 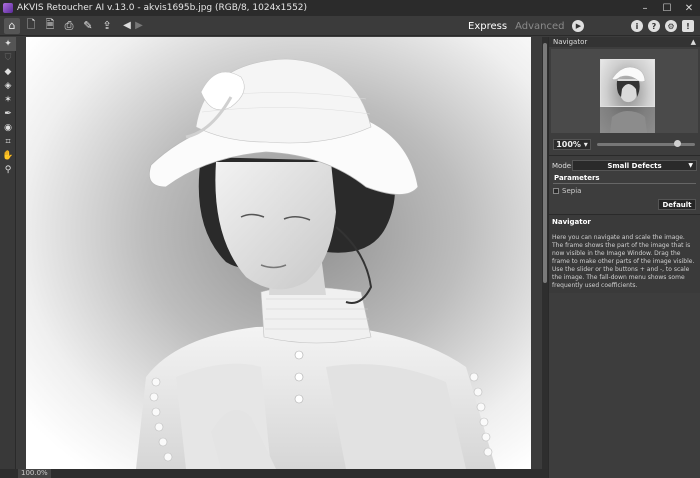 What do you see at coordinates (578, 26) in the screenshot?
I see `play-icon: ▶` at bounding box center [578, 26].